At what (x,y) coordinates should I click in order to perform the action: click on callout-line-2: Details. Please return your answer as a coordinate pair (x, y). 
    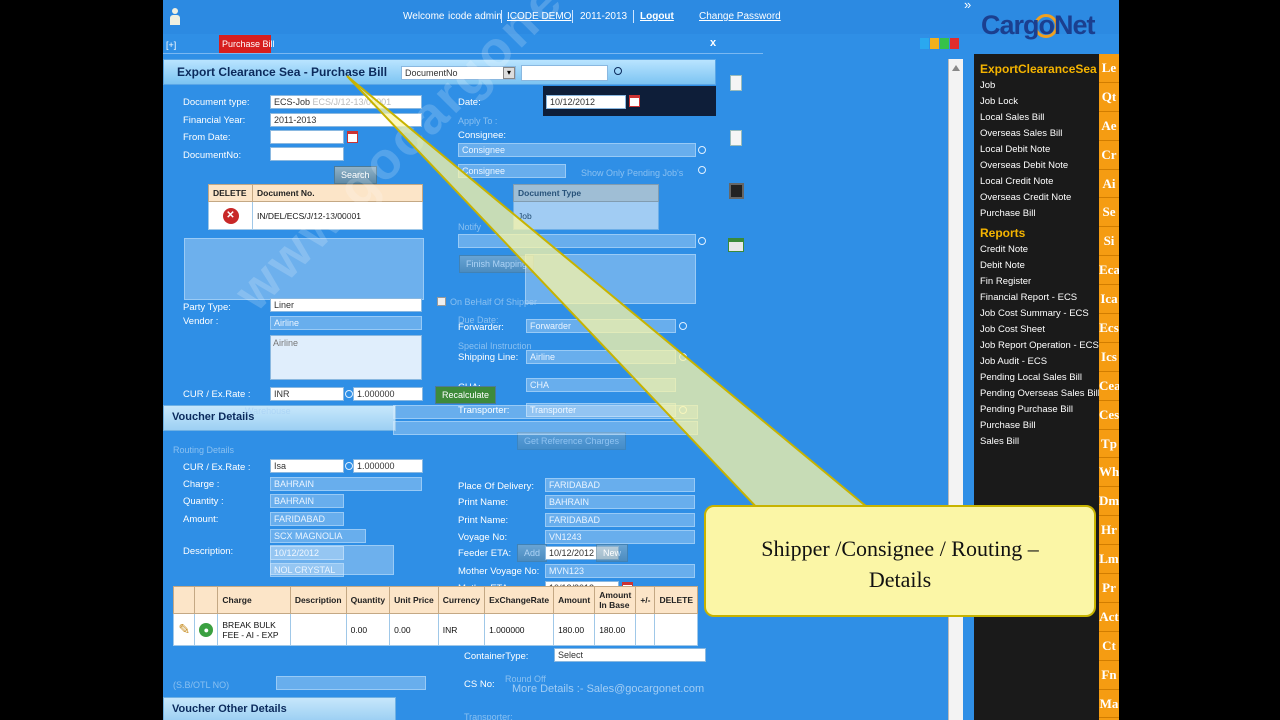
    Looking at the image, I should click on (900, 579).